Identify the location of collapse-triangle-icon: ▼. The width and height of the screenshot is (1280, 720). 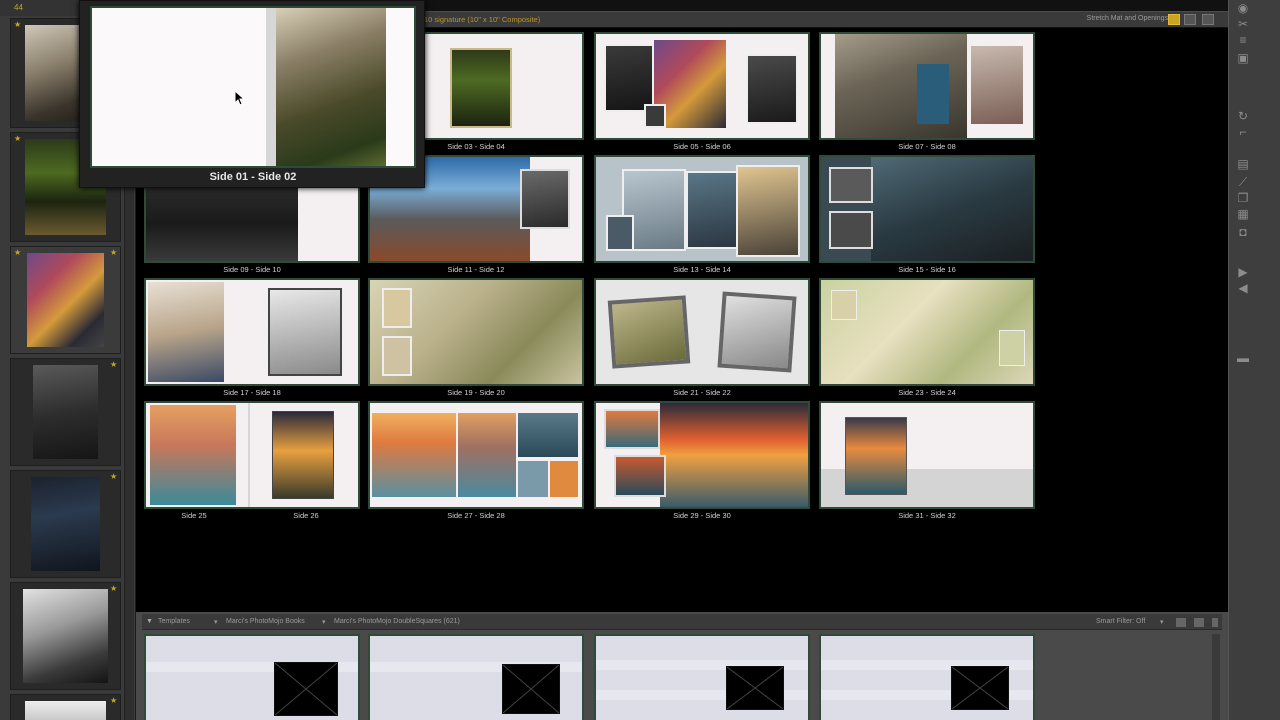
(149, 621).